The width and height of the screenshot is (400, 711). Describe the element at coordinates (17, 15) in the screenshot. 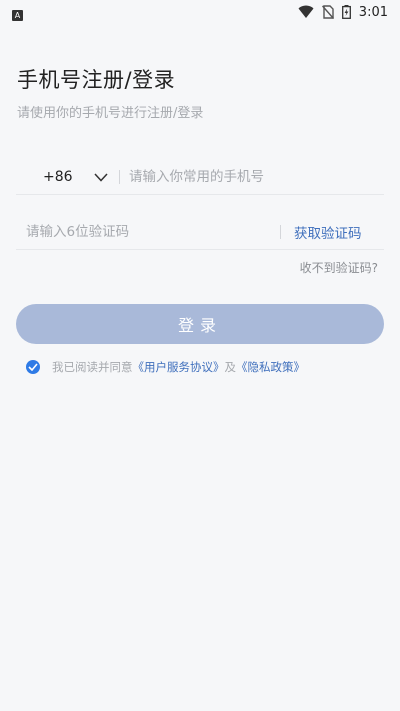

I see `app-notification-icon: A` at that location.